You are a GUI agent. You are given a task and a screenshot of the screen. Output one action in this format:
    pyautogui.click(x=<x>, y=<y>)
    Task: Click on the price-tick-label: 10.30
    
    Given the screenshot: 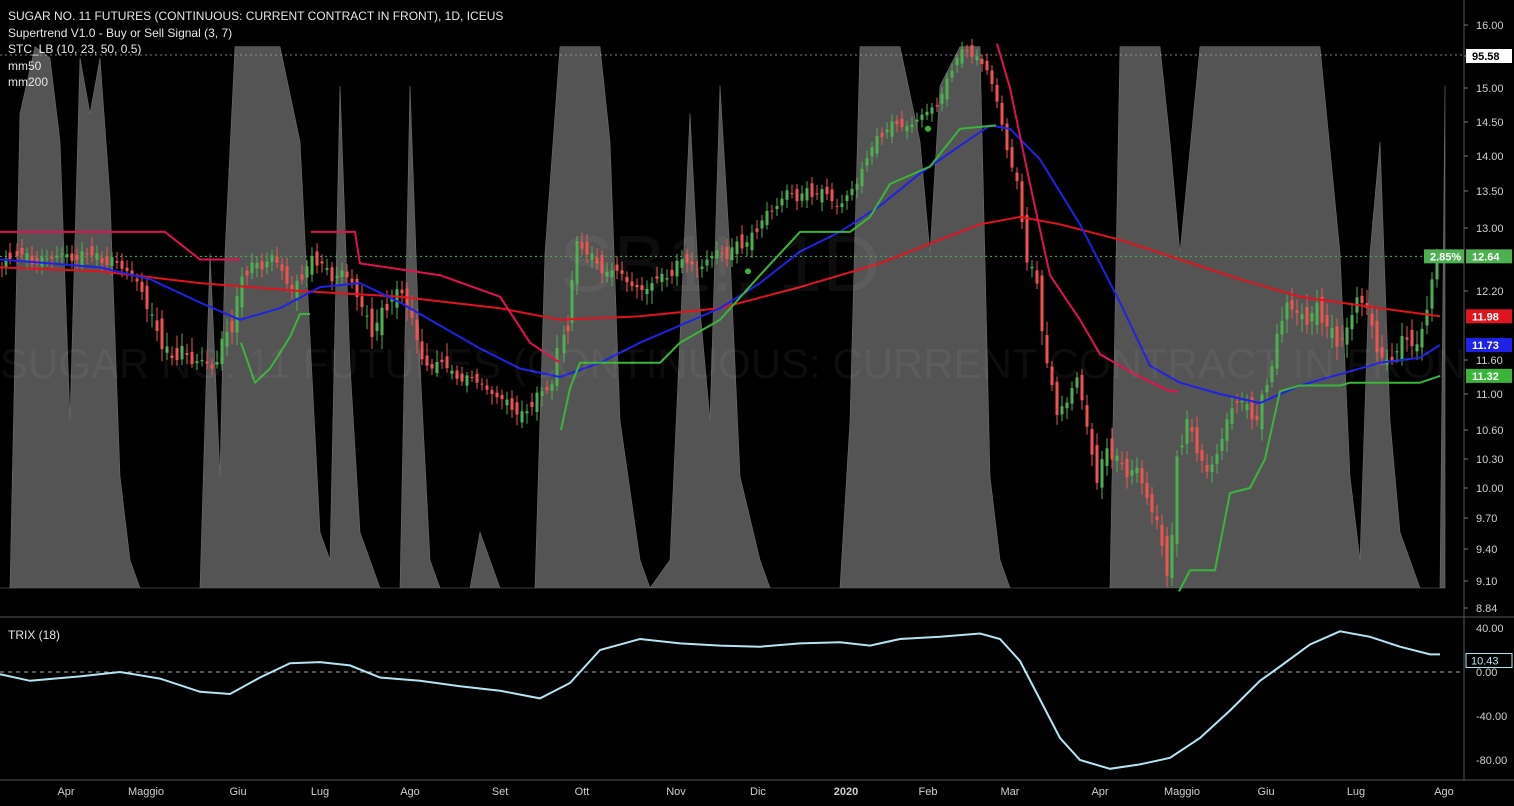 What is the action you would take?
    pyautogui.click(x=1490, y=460)
    